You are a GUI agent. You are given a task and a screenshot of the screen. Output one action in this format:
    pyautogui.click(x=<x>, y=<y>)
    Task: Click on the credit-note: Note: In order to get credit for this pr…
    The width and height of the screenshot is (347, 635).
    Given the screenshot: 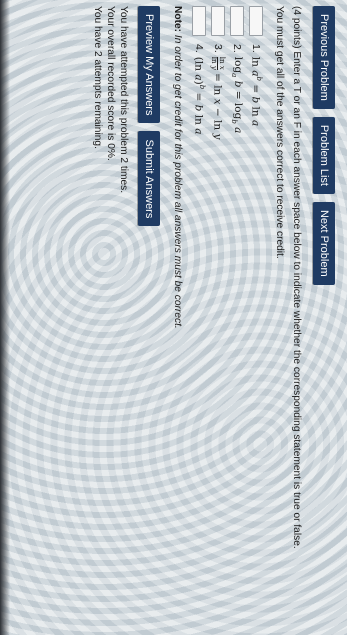 What is the action you would take?
    pyautogui.click(x=177, y=167)
    